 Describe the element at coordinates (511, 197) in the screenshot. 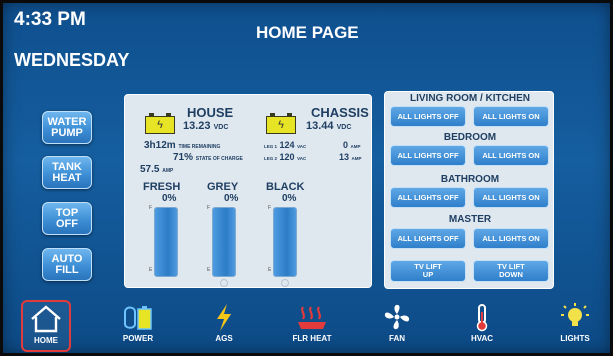

I see `bathroom-all-lights-on-button: ALL LIGHTS ON` at that location.